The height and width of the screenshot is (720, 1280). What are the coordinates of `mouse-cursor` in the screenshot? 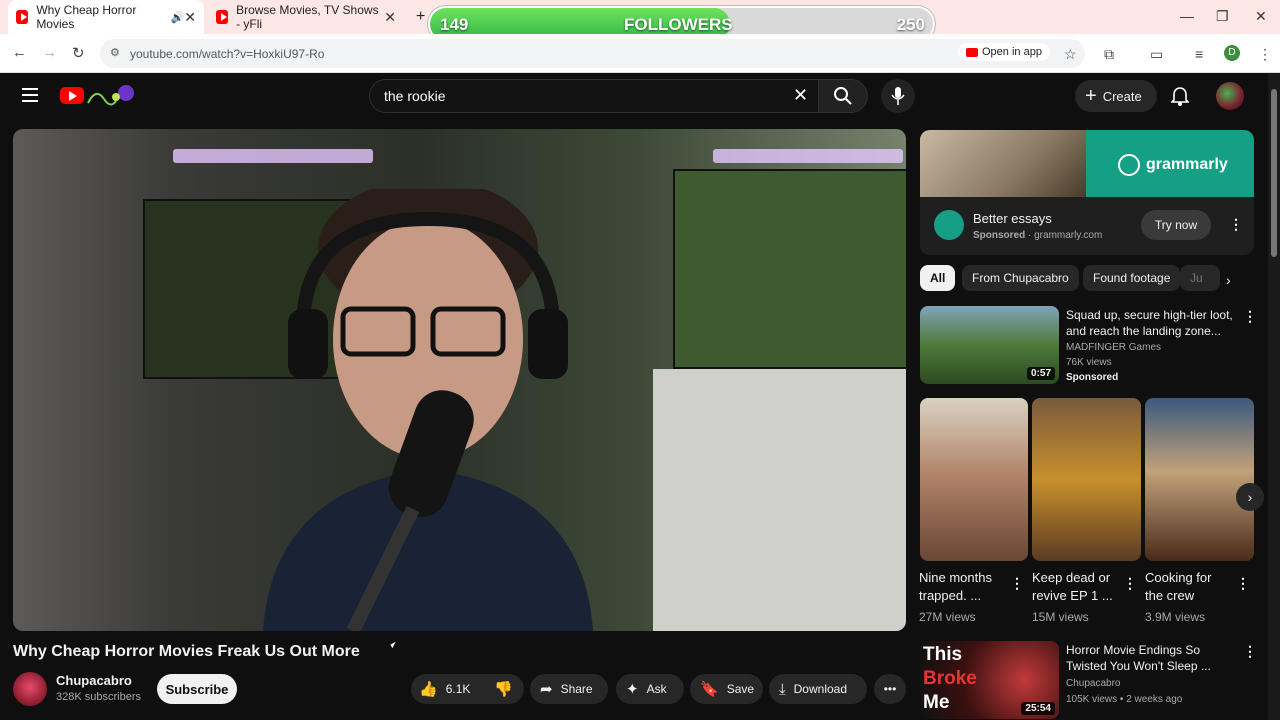 It's located at (394, 645).